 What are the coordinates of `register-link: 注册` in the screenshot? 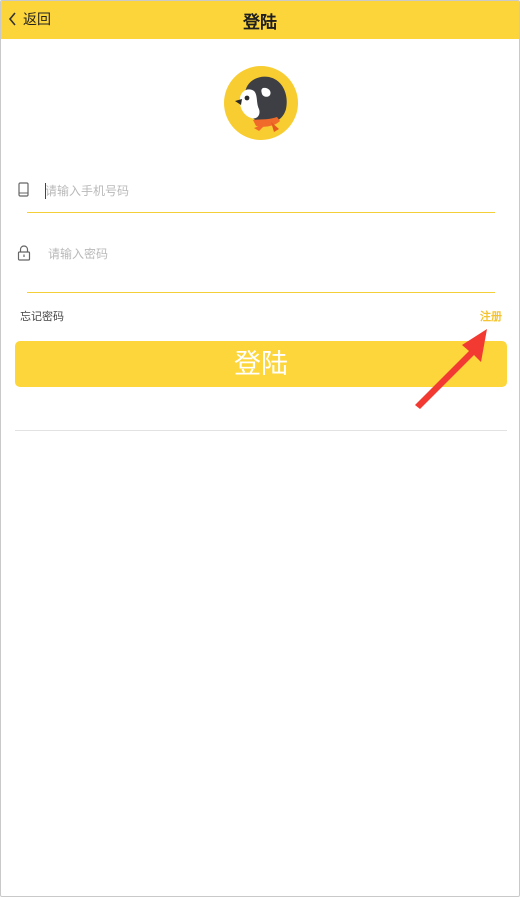 It's located at (491, 316).